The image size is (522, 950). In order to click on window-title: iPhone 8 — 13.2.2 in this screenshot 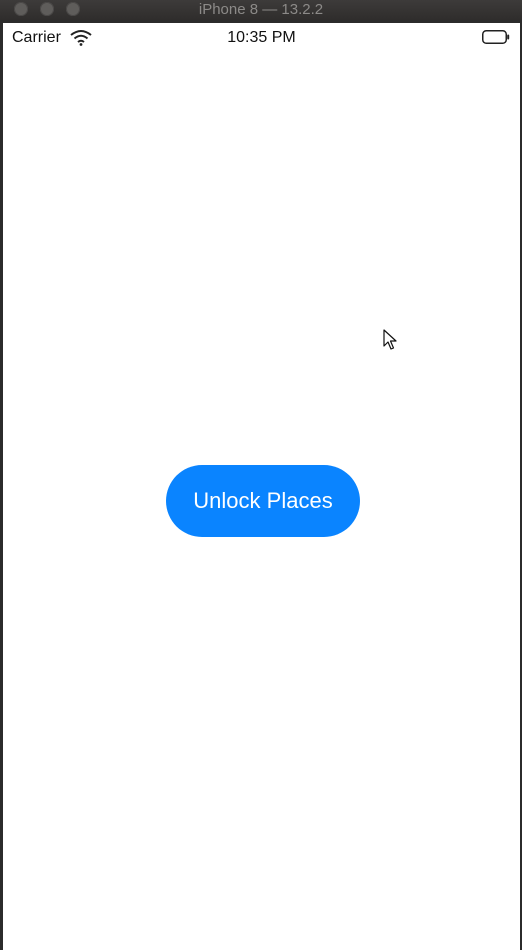, I will do `click(261, 9)`.